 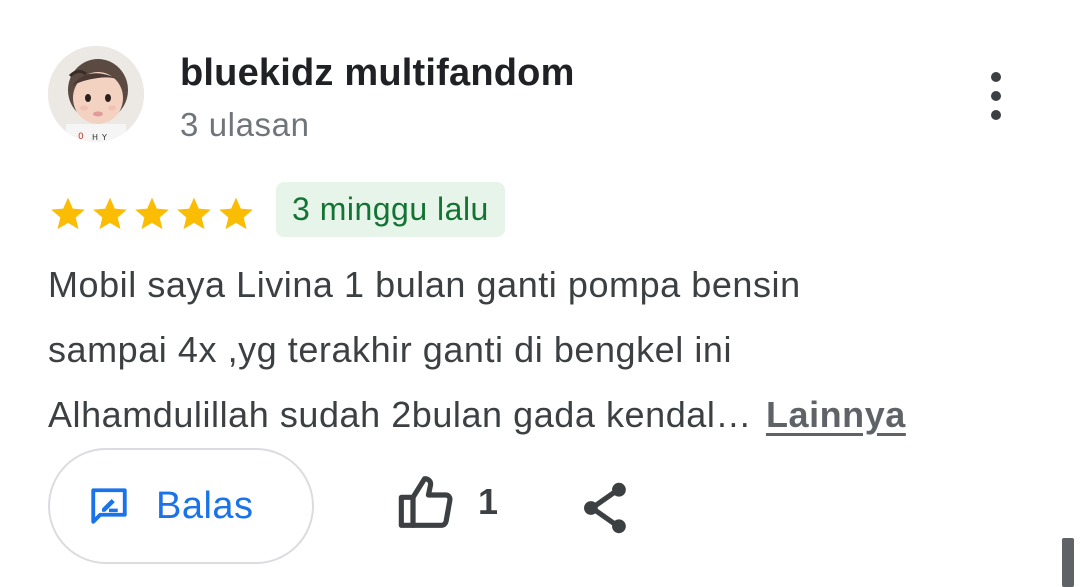 What do you see at coordinates (245, 125) in the screenshot?
I see `review-count: 3 ulasan` at bounding box center [245, 125].